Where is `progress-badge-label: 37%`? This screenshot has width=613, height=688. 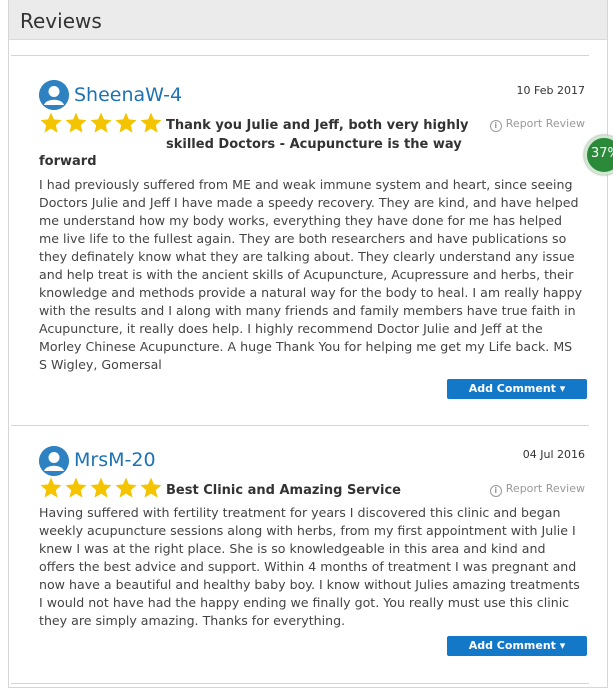 progress-badge-label: 37% is located at coordinates (602, 153).